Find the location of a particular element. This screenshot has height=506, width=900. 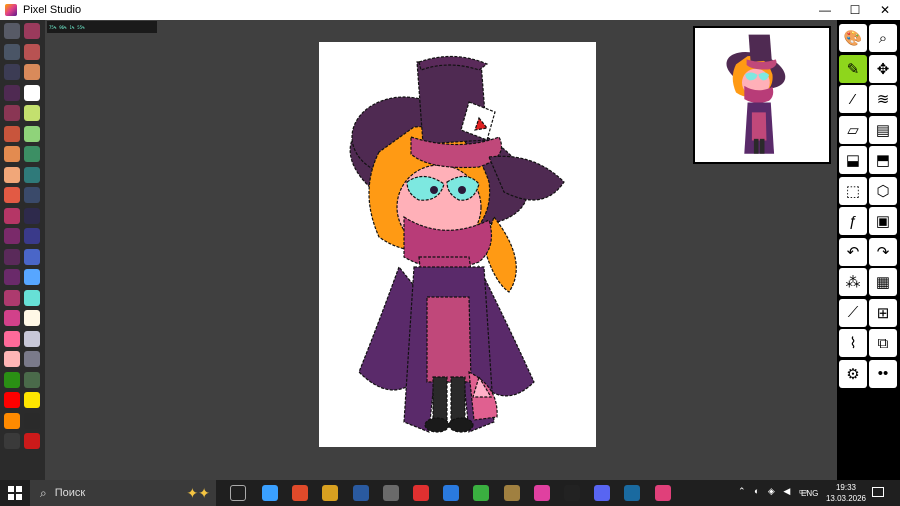

pencil-icon: ✎ is located at coordinates (853, 68).